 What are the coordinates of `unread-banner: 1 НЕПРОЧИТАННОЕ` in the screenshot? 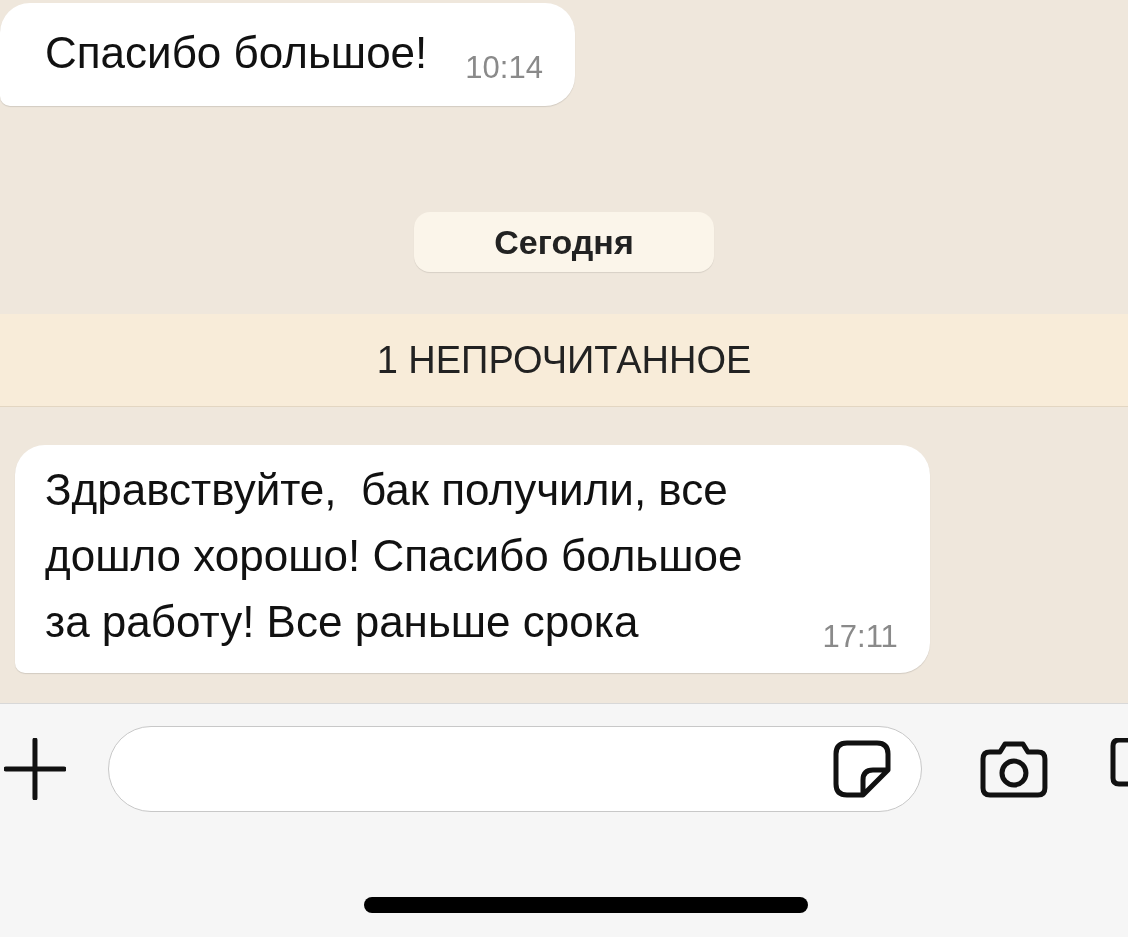 It's located at (564, 360).